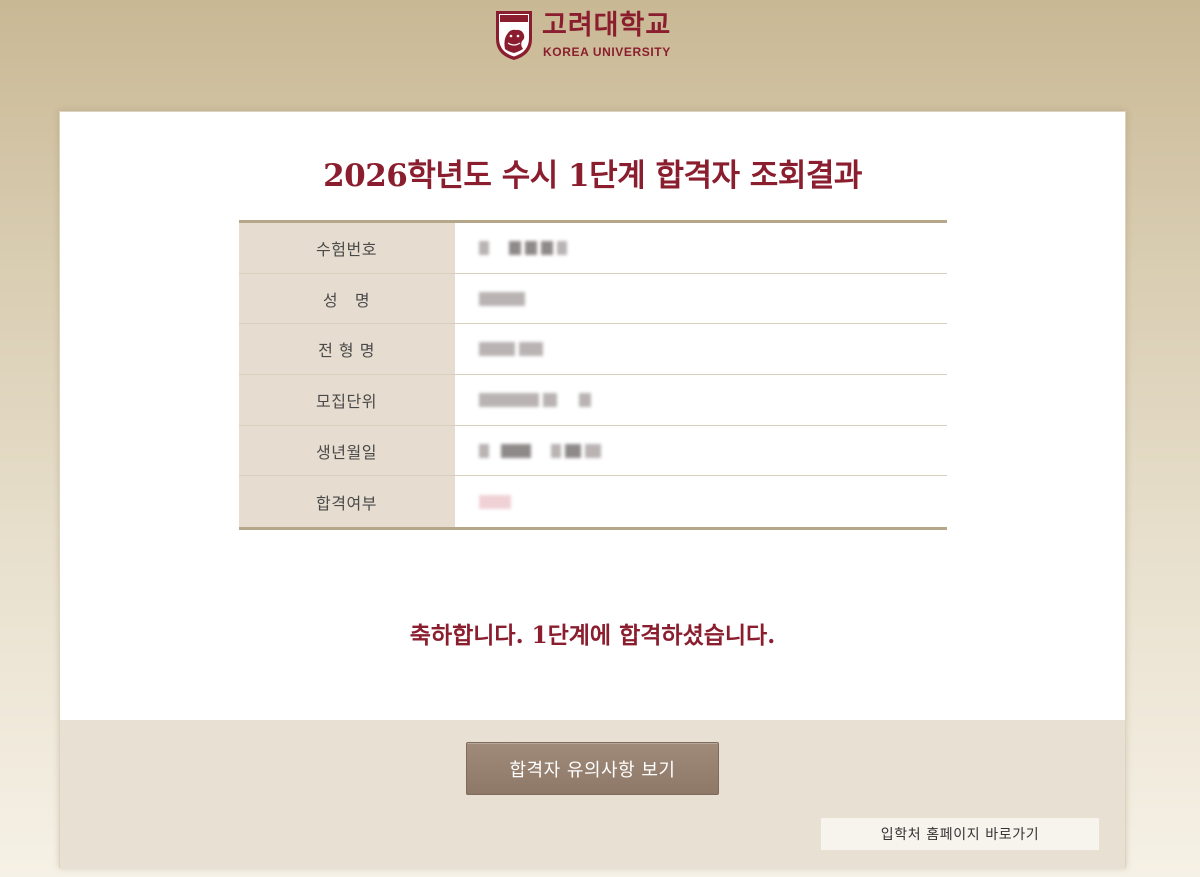  I want to click on name-value, so click(701, 298).